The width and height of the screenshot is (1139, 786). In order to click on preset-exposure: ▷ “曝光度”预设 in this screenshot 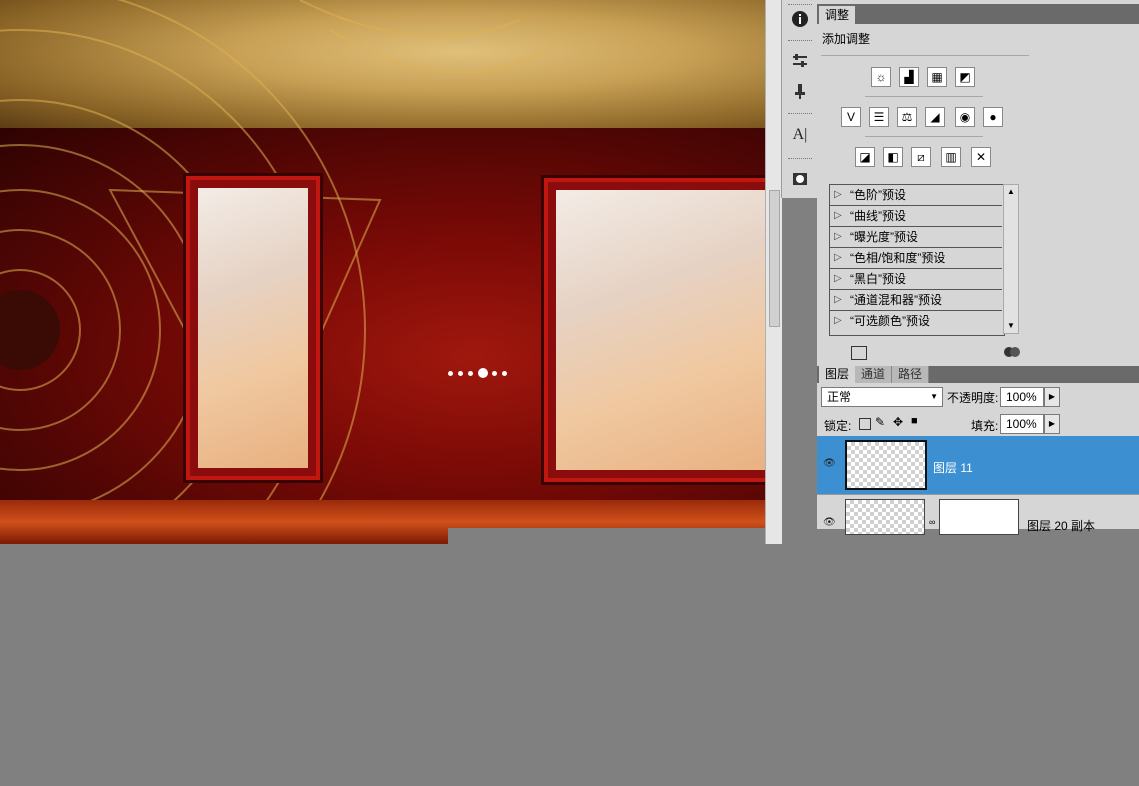, I will do `click(916, 237)`.